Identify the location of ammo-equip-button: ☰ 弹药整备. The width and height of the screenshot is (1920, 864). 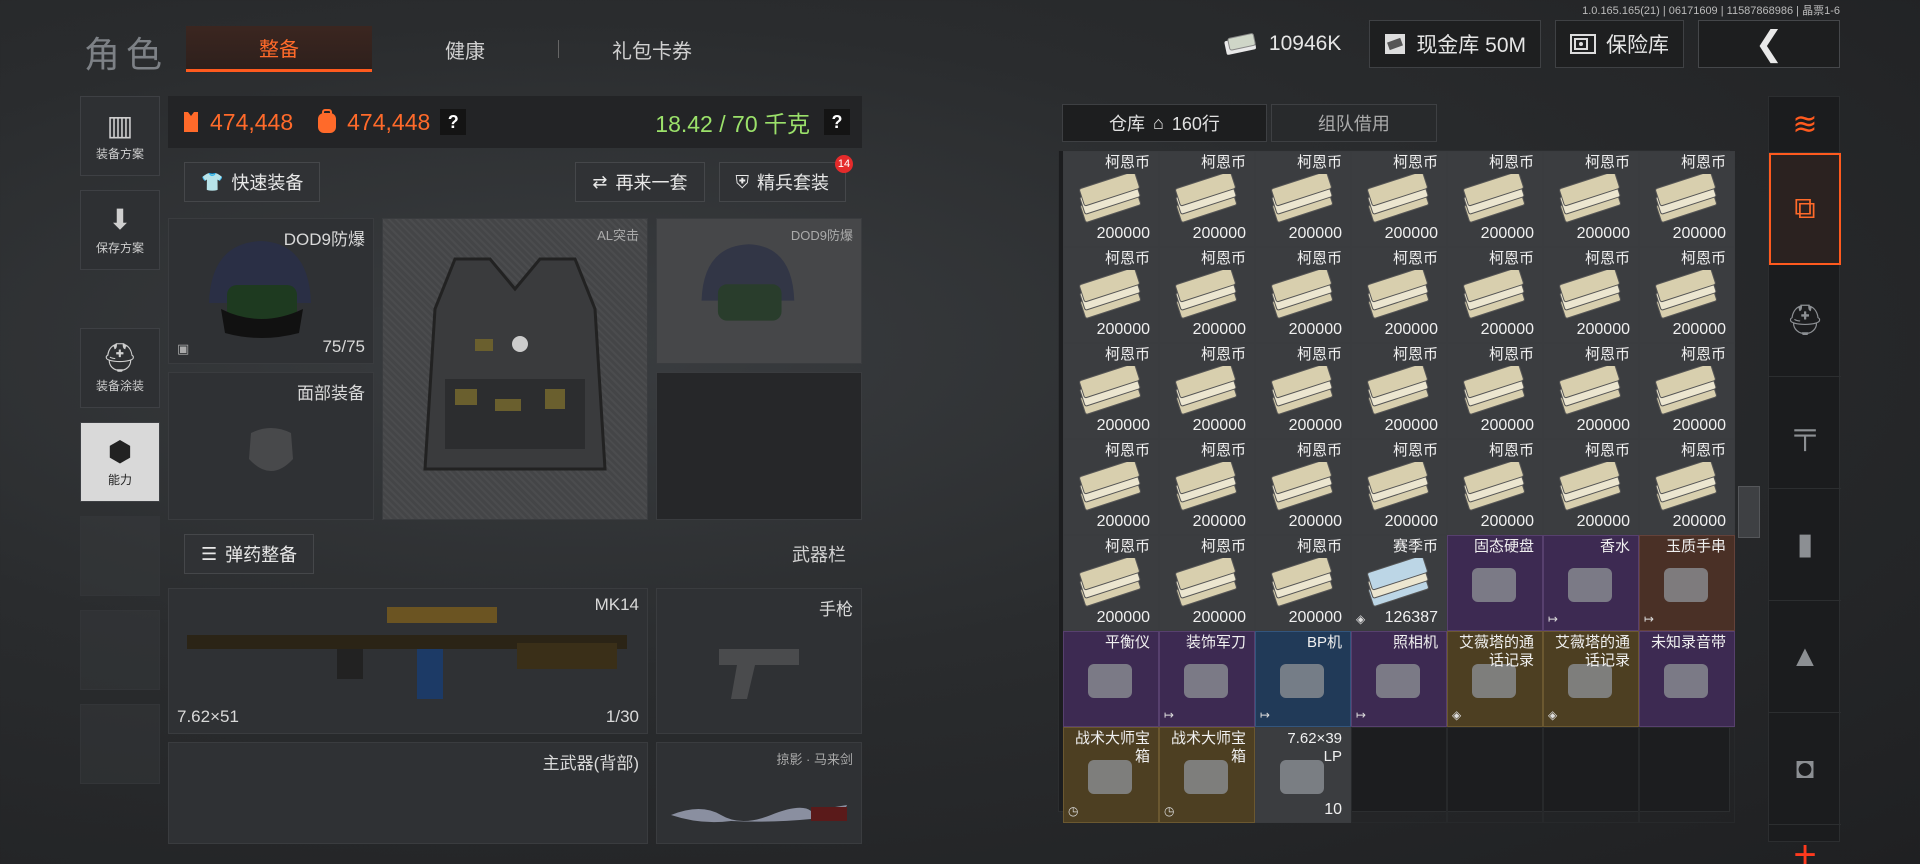
(249, 554).